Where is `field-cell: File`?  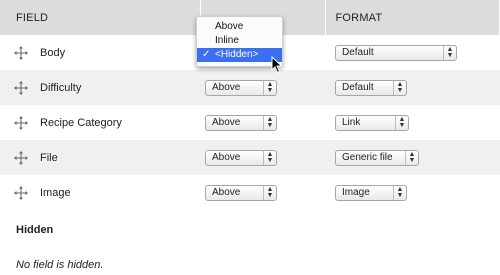
field-cell: File is located at coordinates (100, 157).